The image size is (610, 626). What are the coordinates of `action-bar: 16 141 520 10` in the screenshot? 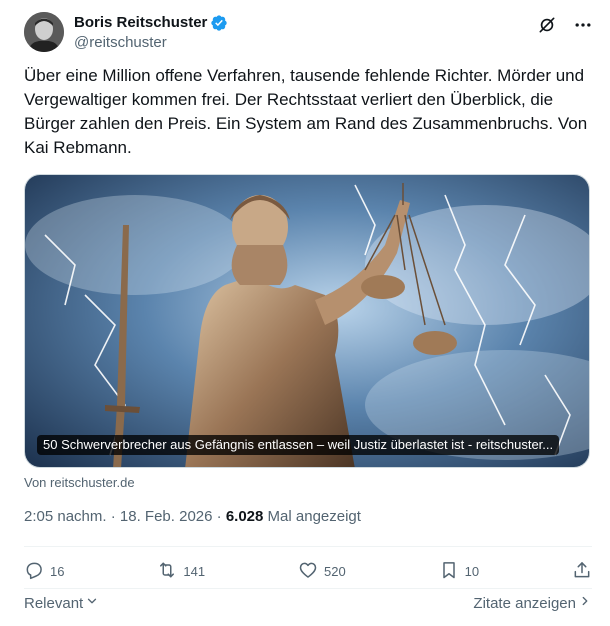 It's located at (308, 571).